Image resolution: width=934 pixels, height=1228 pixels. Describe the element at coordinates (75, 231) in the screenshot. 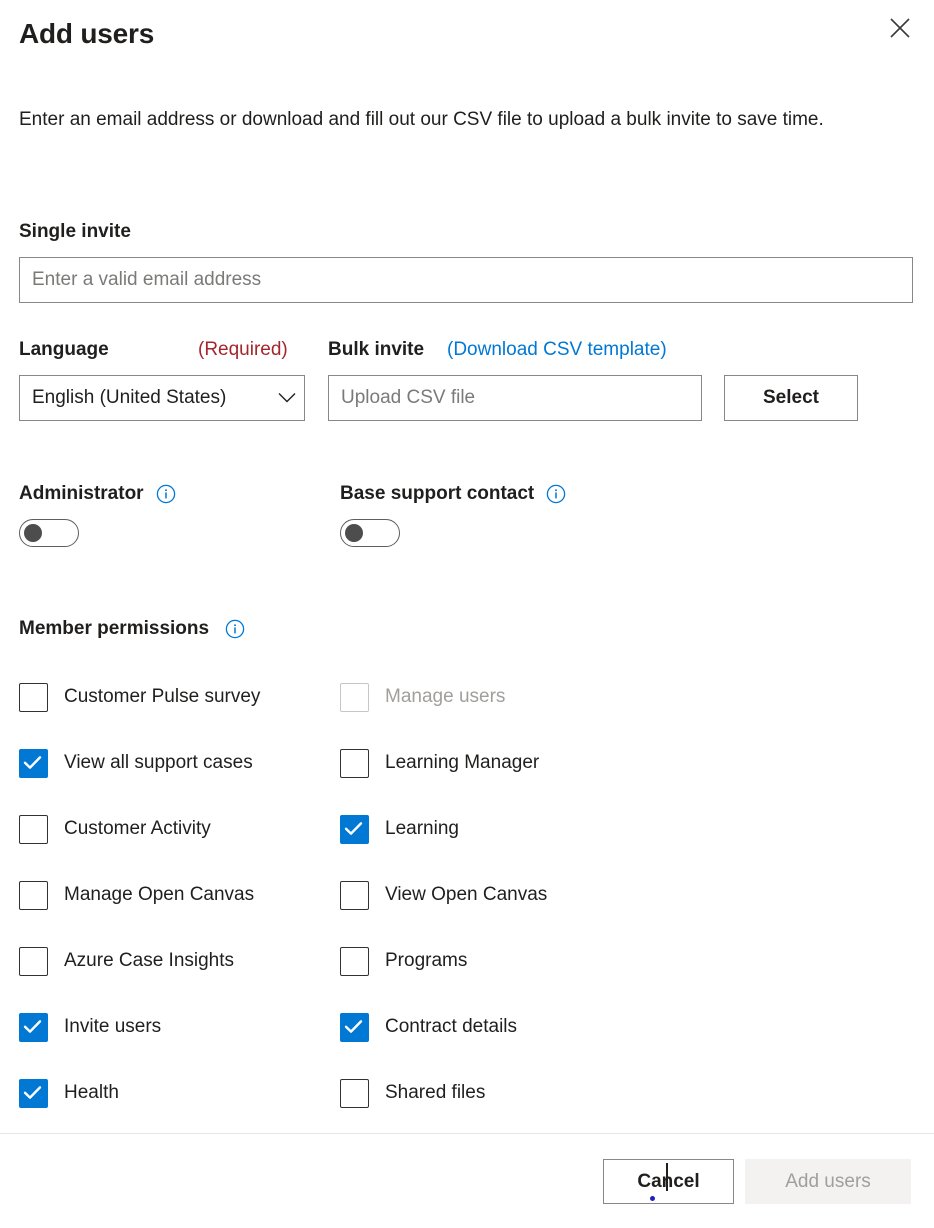

I see `single-invite-label: Single invite` at that location.